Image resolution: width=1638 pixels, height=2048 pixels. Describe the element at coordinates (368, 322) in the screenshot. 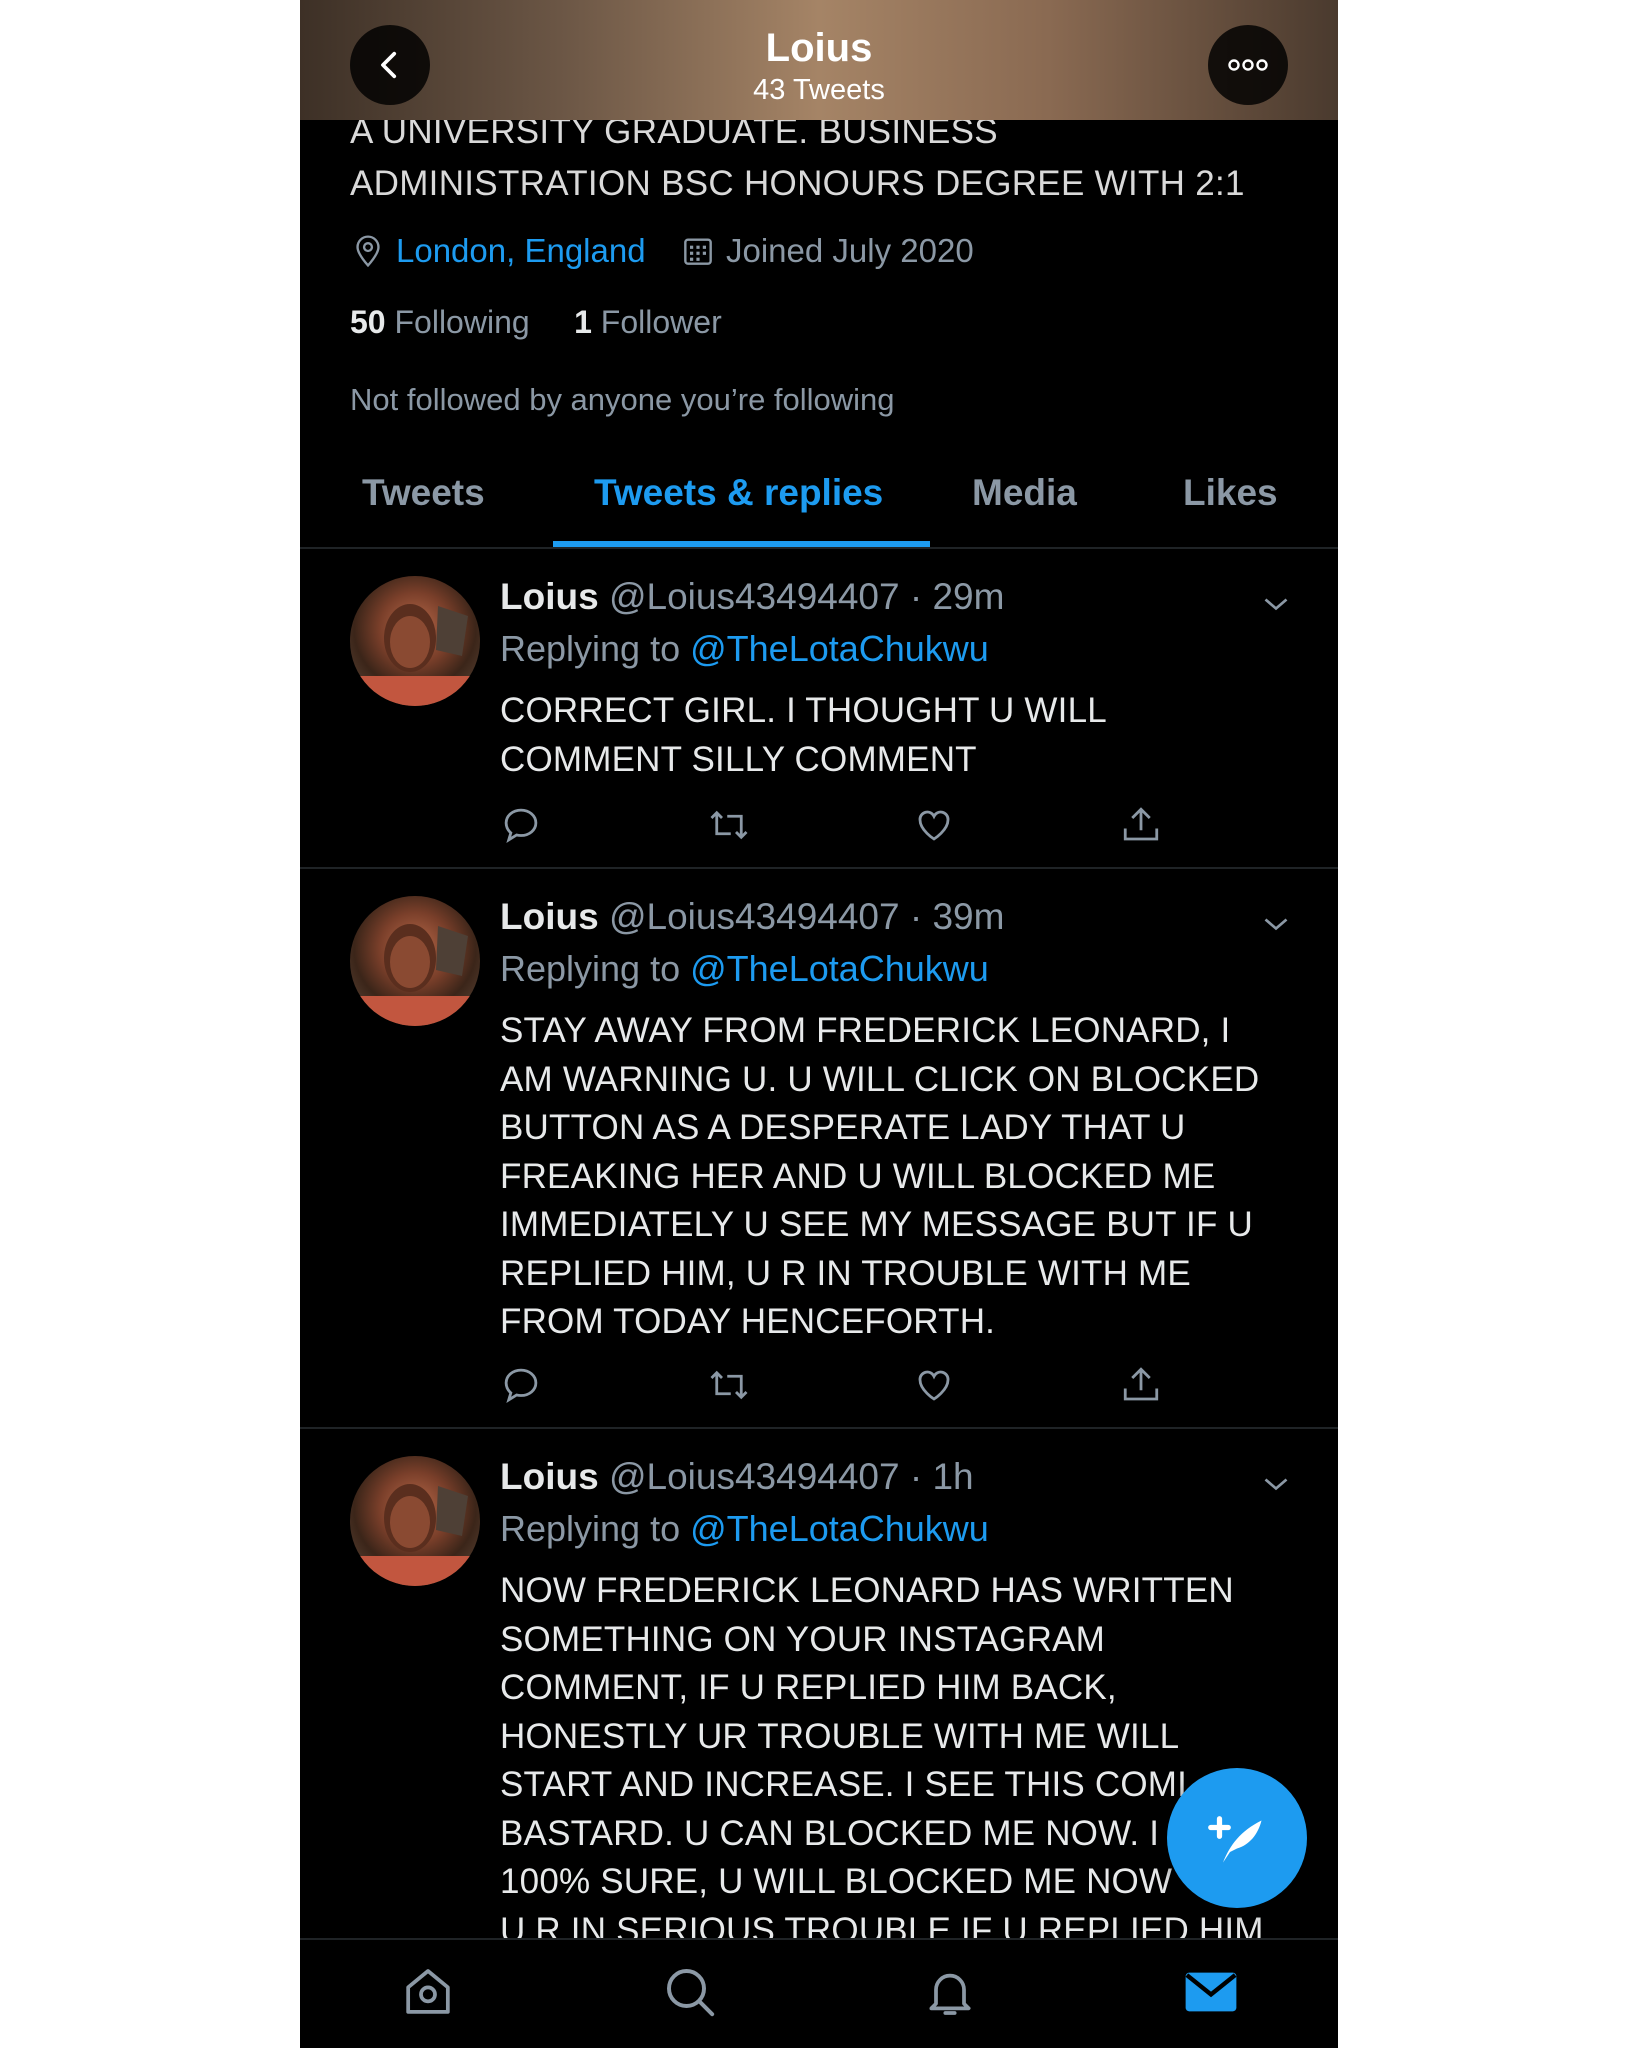

I see `following-count: 50` at that location.